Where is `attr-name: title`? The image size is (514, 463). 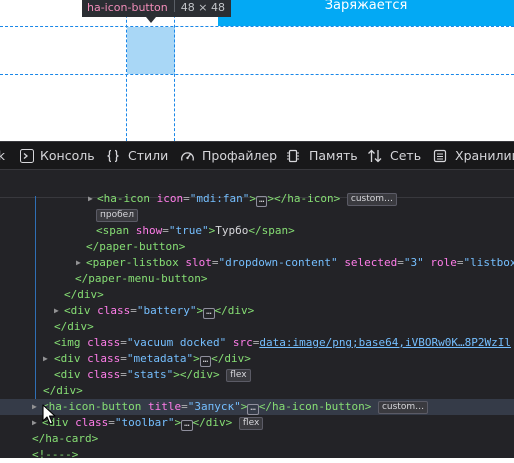
attr-name: title is located at coordinates (164, 406).